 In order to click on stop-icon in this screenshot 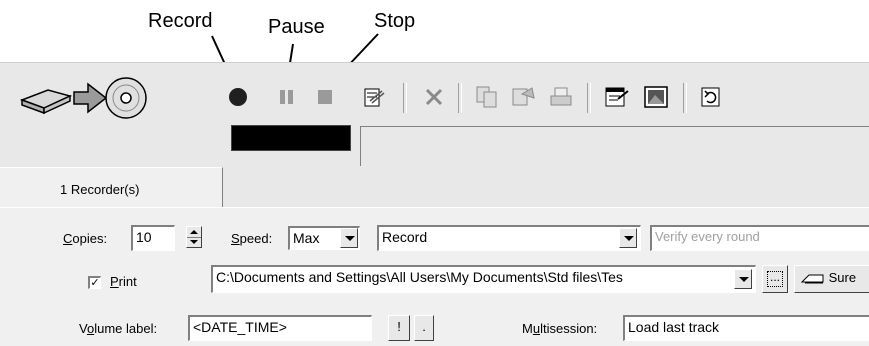, I will do `click(325, 97)`.